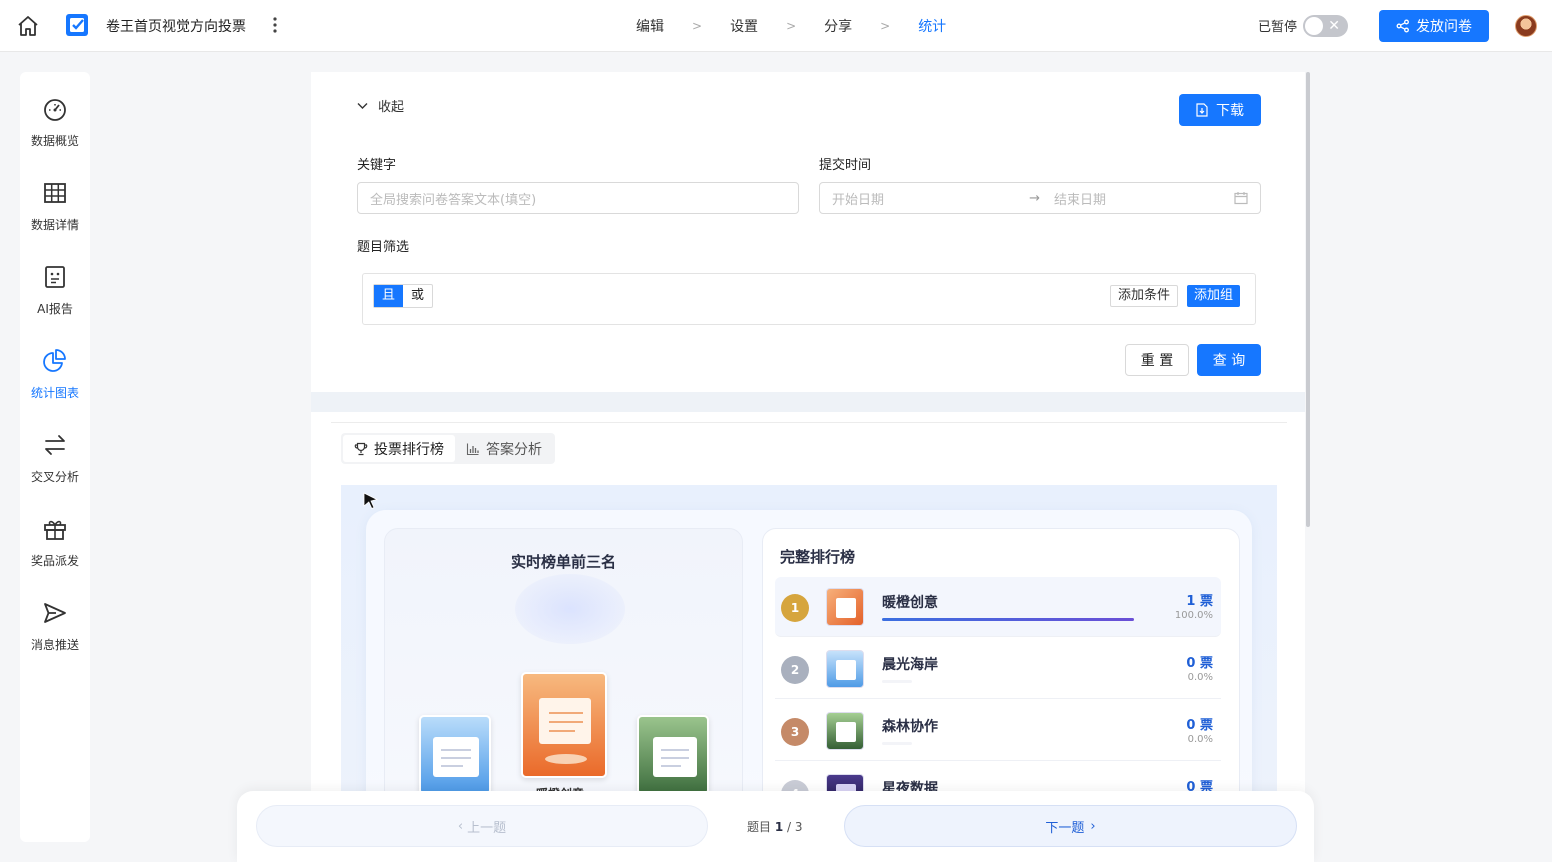 The image size is (1552, 862). Describe the element at coordinates (55, 122) in the screenshot. I see `sidebar-item-data-overview: 数据概览` at that location.